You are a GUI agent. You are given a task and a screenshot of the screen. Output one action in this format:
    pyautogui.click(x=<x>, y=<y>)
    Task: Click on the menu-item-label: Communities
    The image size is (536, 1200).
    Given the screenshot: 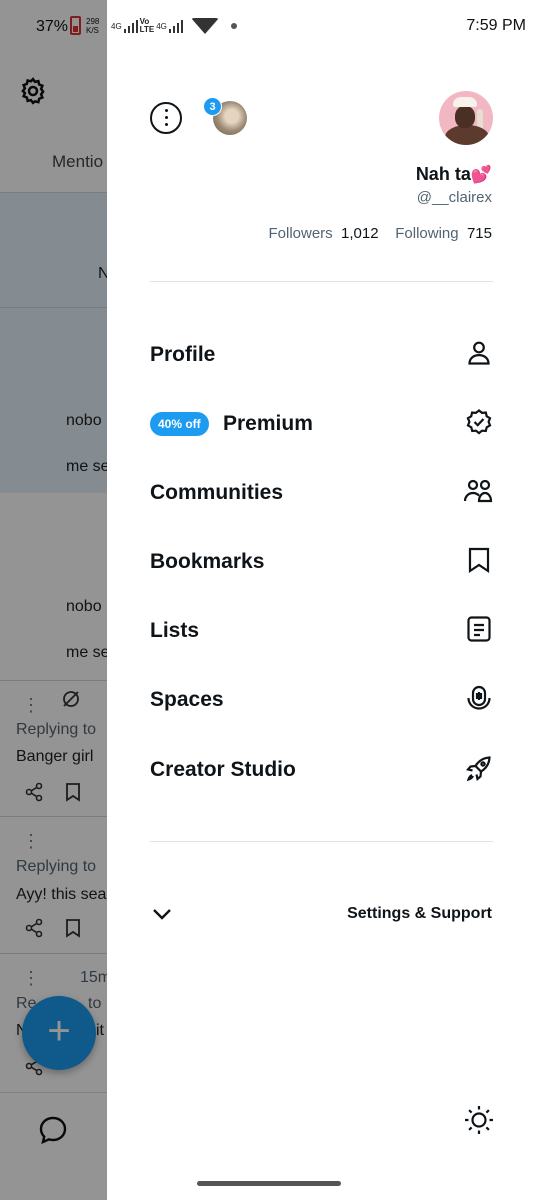 What is the action you would take?
    pyautogui.click(x=217, y=492)
    